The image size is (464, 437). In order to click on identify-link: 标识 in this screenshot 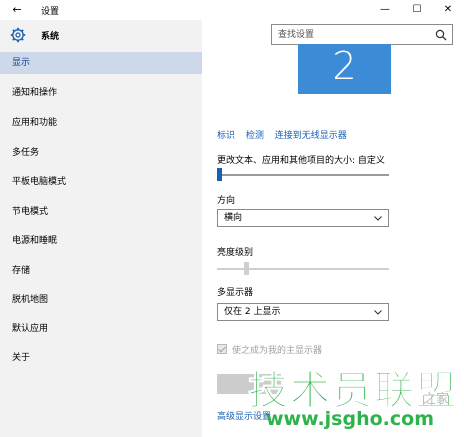, I will do `click(226, 136)`.